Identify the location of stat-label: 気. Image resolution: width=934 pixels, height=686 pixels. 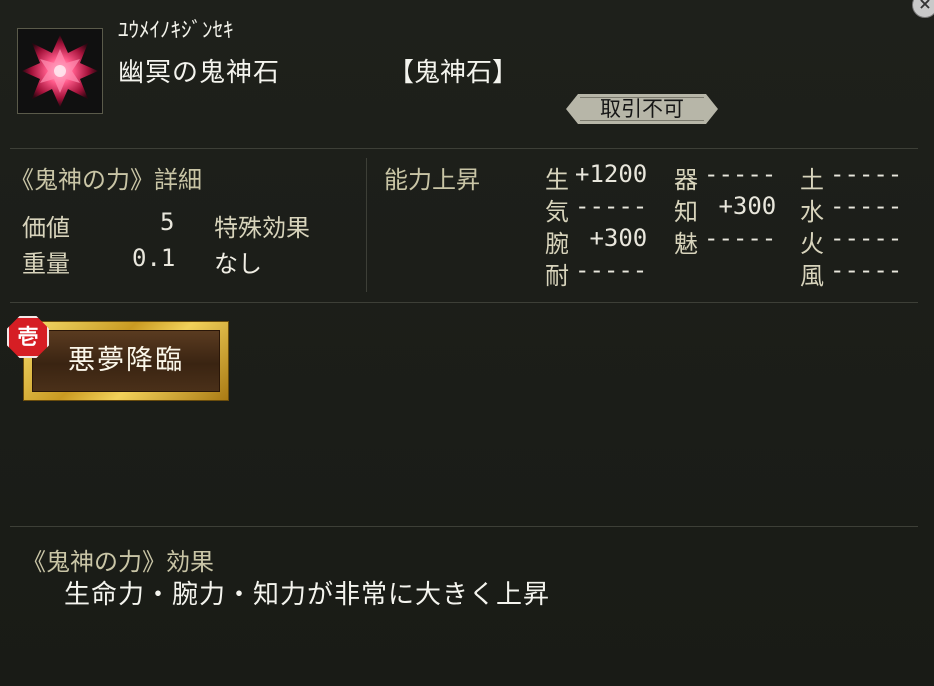
(557, 212).